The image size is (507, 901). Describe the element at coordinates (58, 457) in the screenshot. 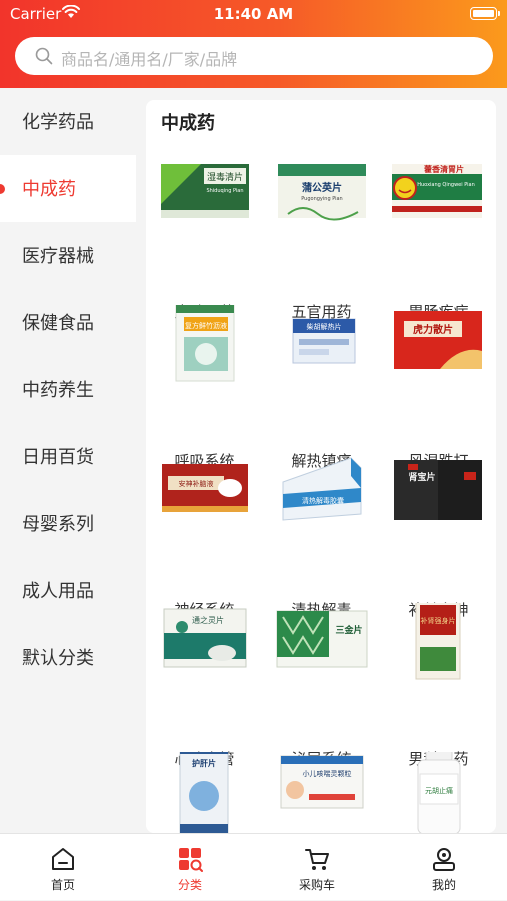

I see `sidebar-item-label: 日用百货` at that location.